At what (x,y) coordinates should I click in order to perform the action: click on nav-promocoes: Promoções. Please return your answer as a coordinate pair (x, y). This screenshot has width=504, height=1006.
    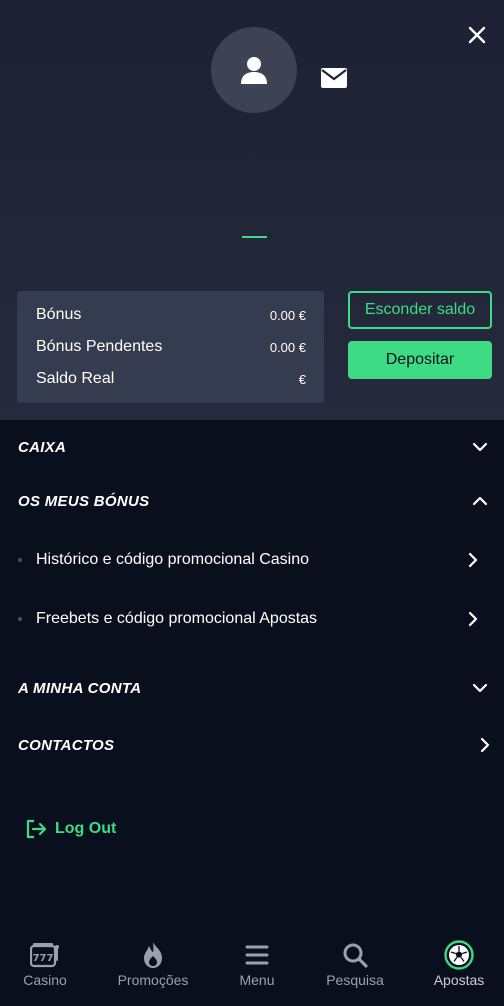
    Looking at the image, I should click on (153, 966).